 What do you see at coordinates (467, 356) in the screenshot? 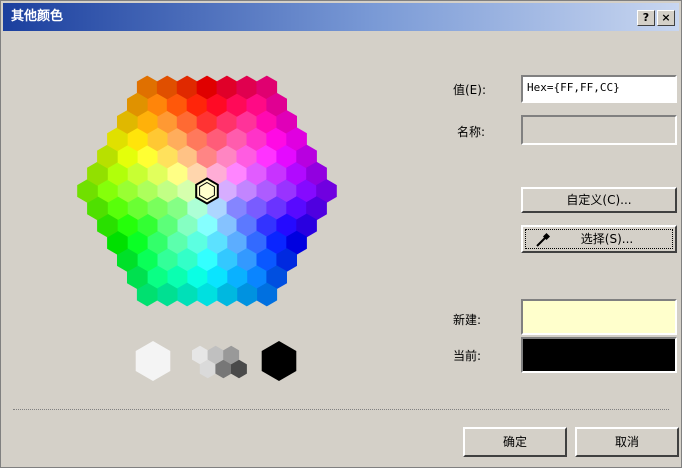
I see `current-label: 当前:` at bounding box center [467, 356].